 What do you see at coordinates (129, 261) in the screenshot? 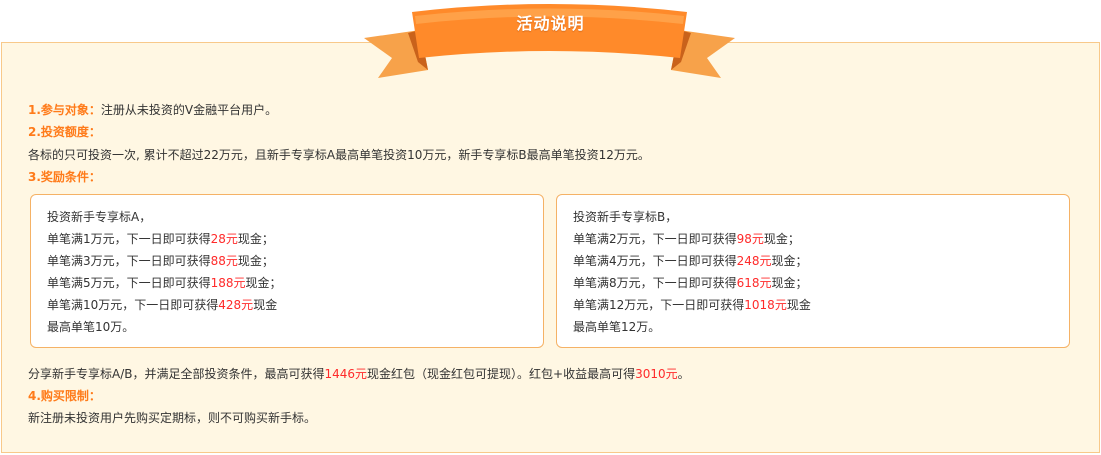
I see `box-a-row-text: 单笔满3万元，下一日即可获得` at bounding box center [129, 261].